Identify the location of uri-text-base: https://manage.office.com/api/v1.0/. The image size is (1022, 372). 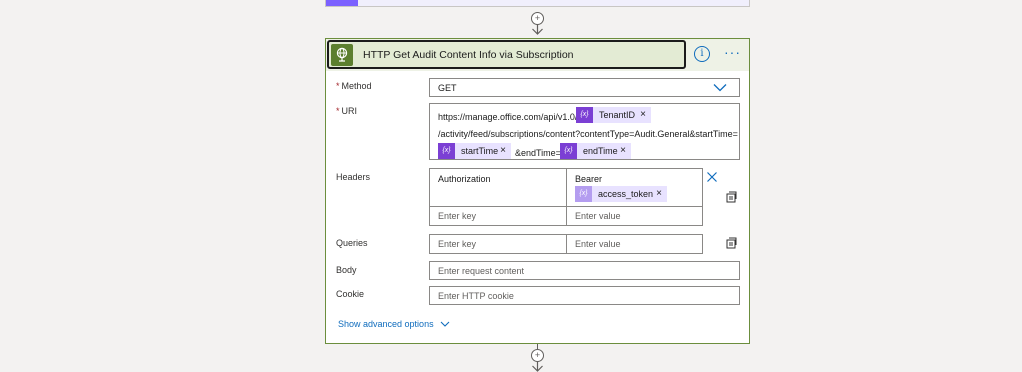
(508, 117).